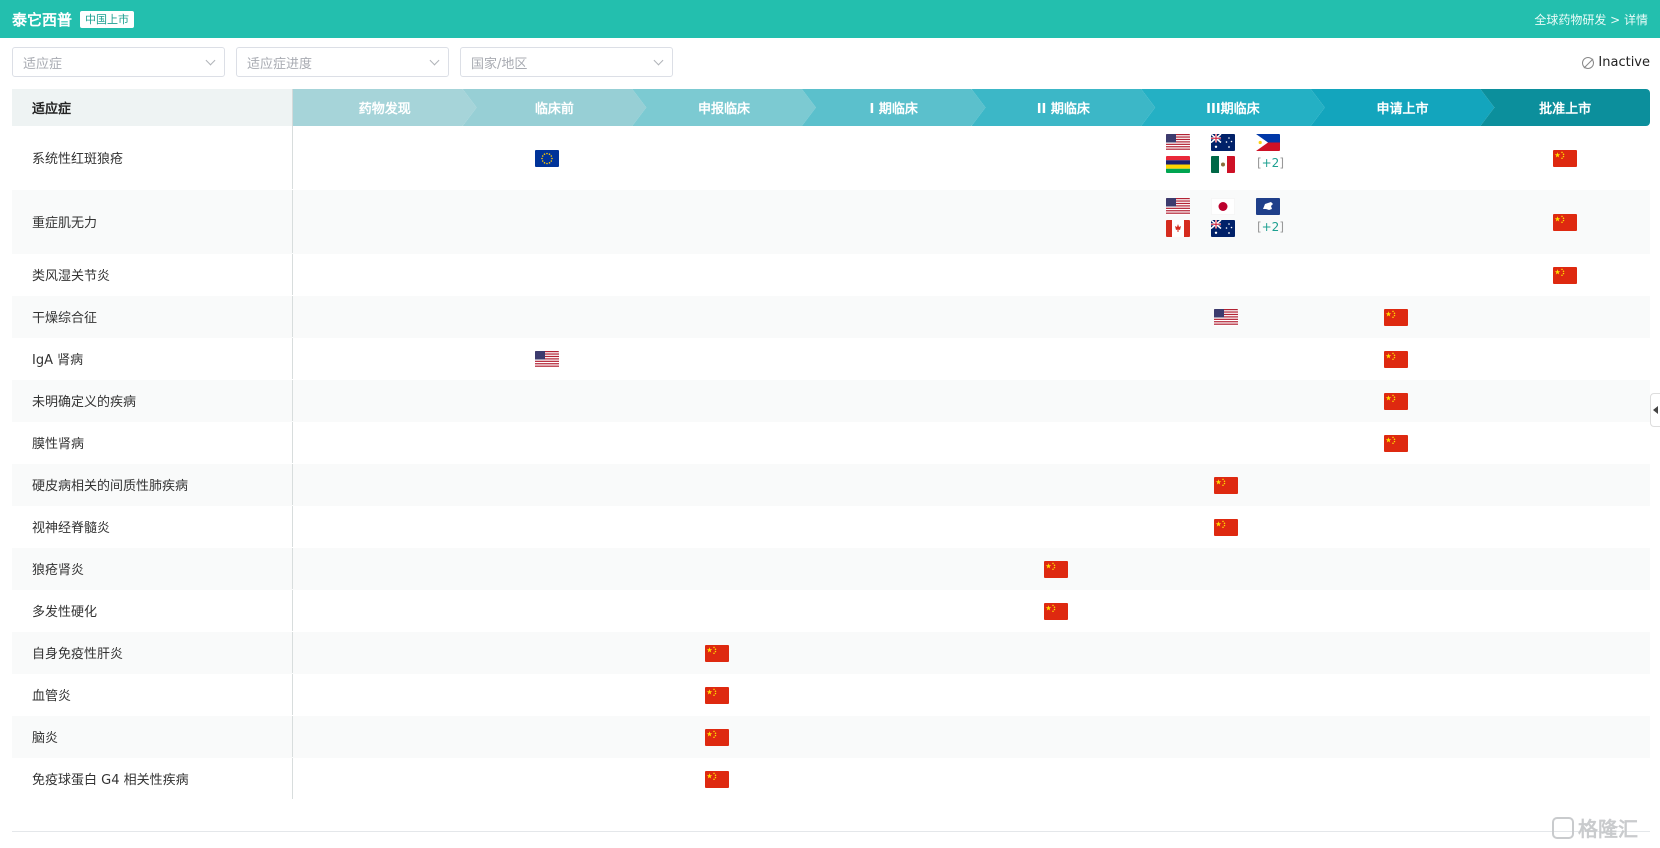 This screenshot has width=1660, height=848. I want to click on indication-name: 硬皮病相关的间质性肺疾病, so click(152, 484).